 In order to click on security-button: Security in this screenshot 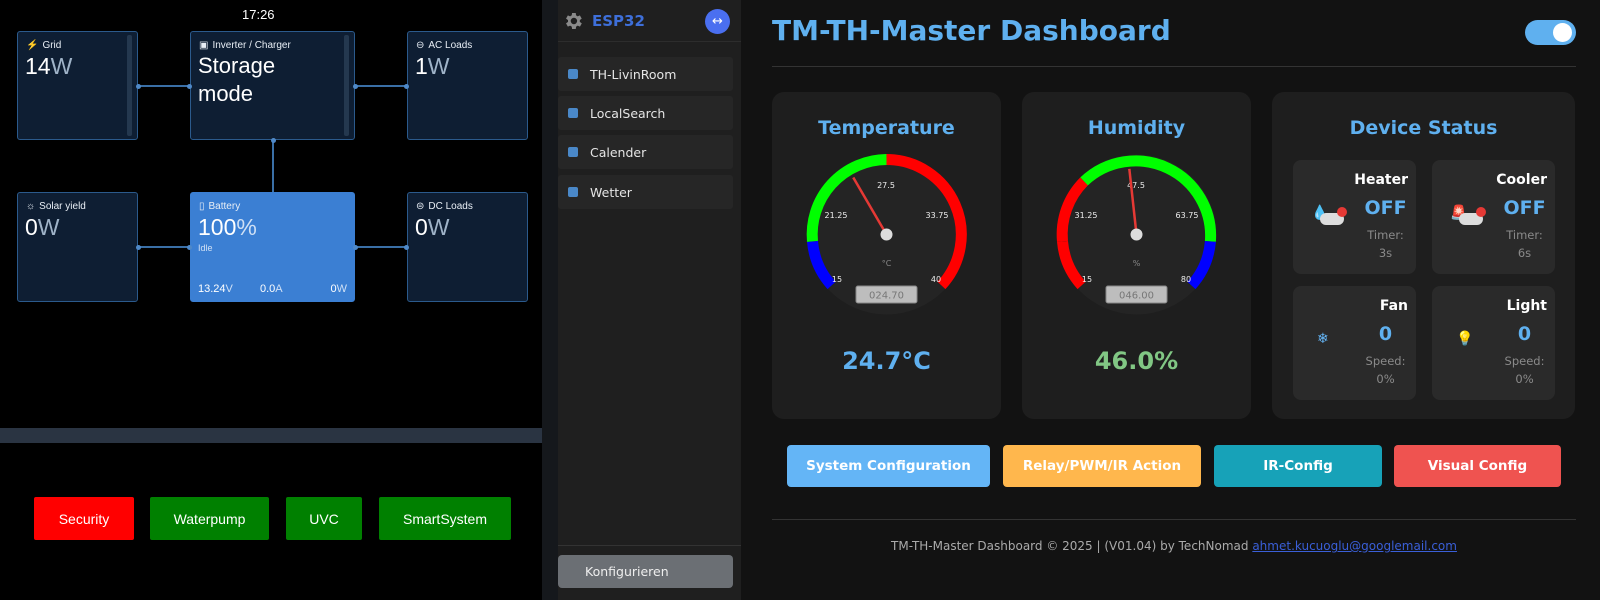, I will do `click(84, 518)`.